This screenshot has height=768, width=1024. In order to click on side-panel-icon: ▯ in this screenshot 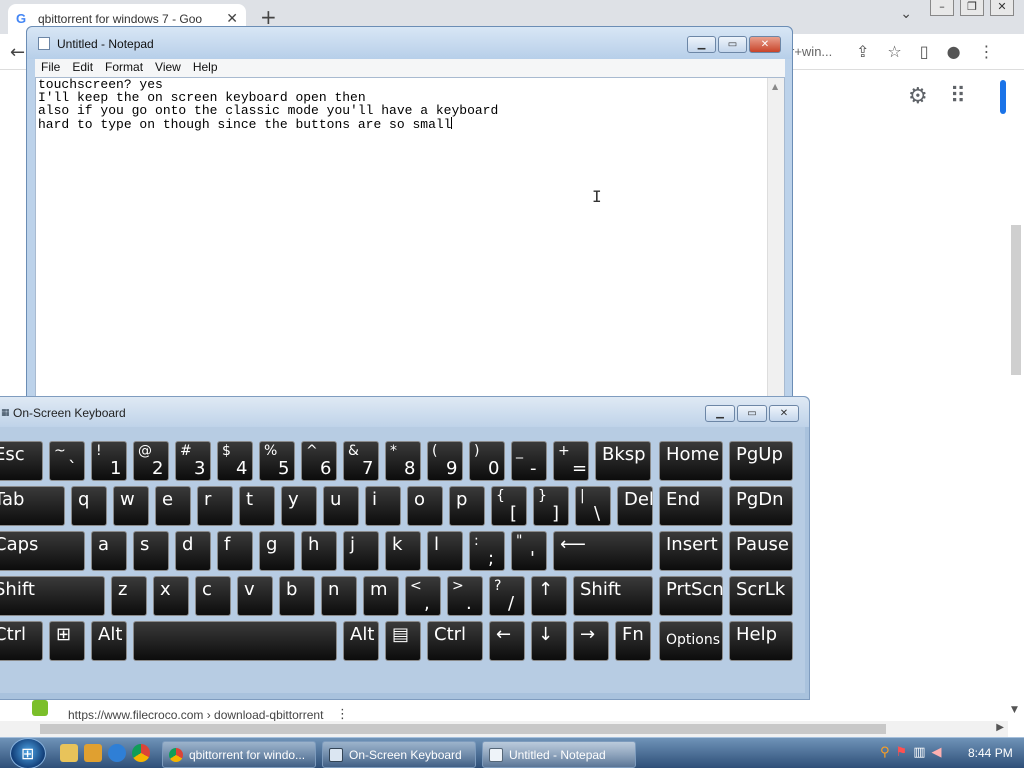, I will do `click(924, 51)`.